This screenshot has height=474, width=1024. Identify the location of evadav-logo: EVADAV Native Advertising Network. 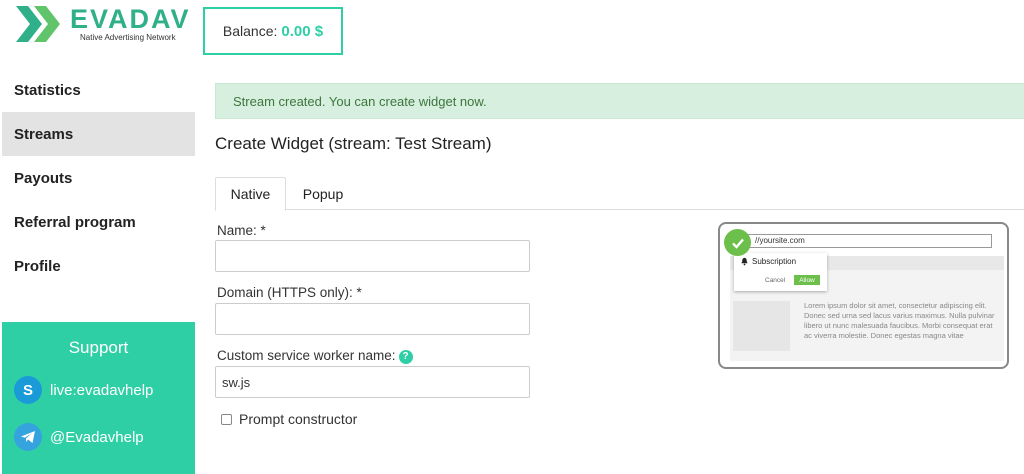
(101, 24).